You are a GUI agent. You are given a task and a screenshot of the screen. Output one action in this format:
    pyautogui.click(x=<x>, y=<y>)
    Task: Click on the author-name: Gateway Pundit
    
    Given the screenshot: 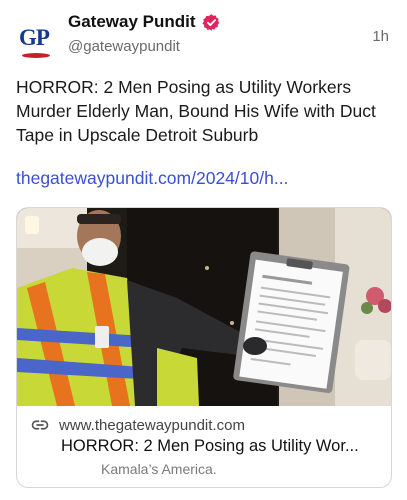 What is the action you would take?
    pyautogui.click(x=132, y=22)
    